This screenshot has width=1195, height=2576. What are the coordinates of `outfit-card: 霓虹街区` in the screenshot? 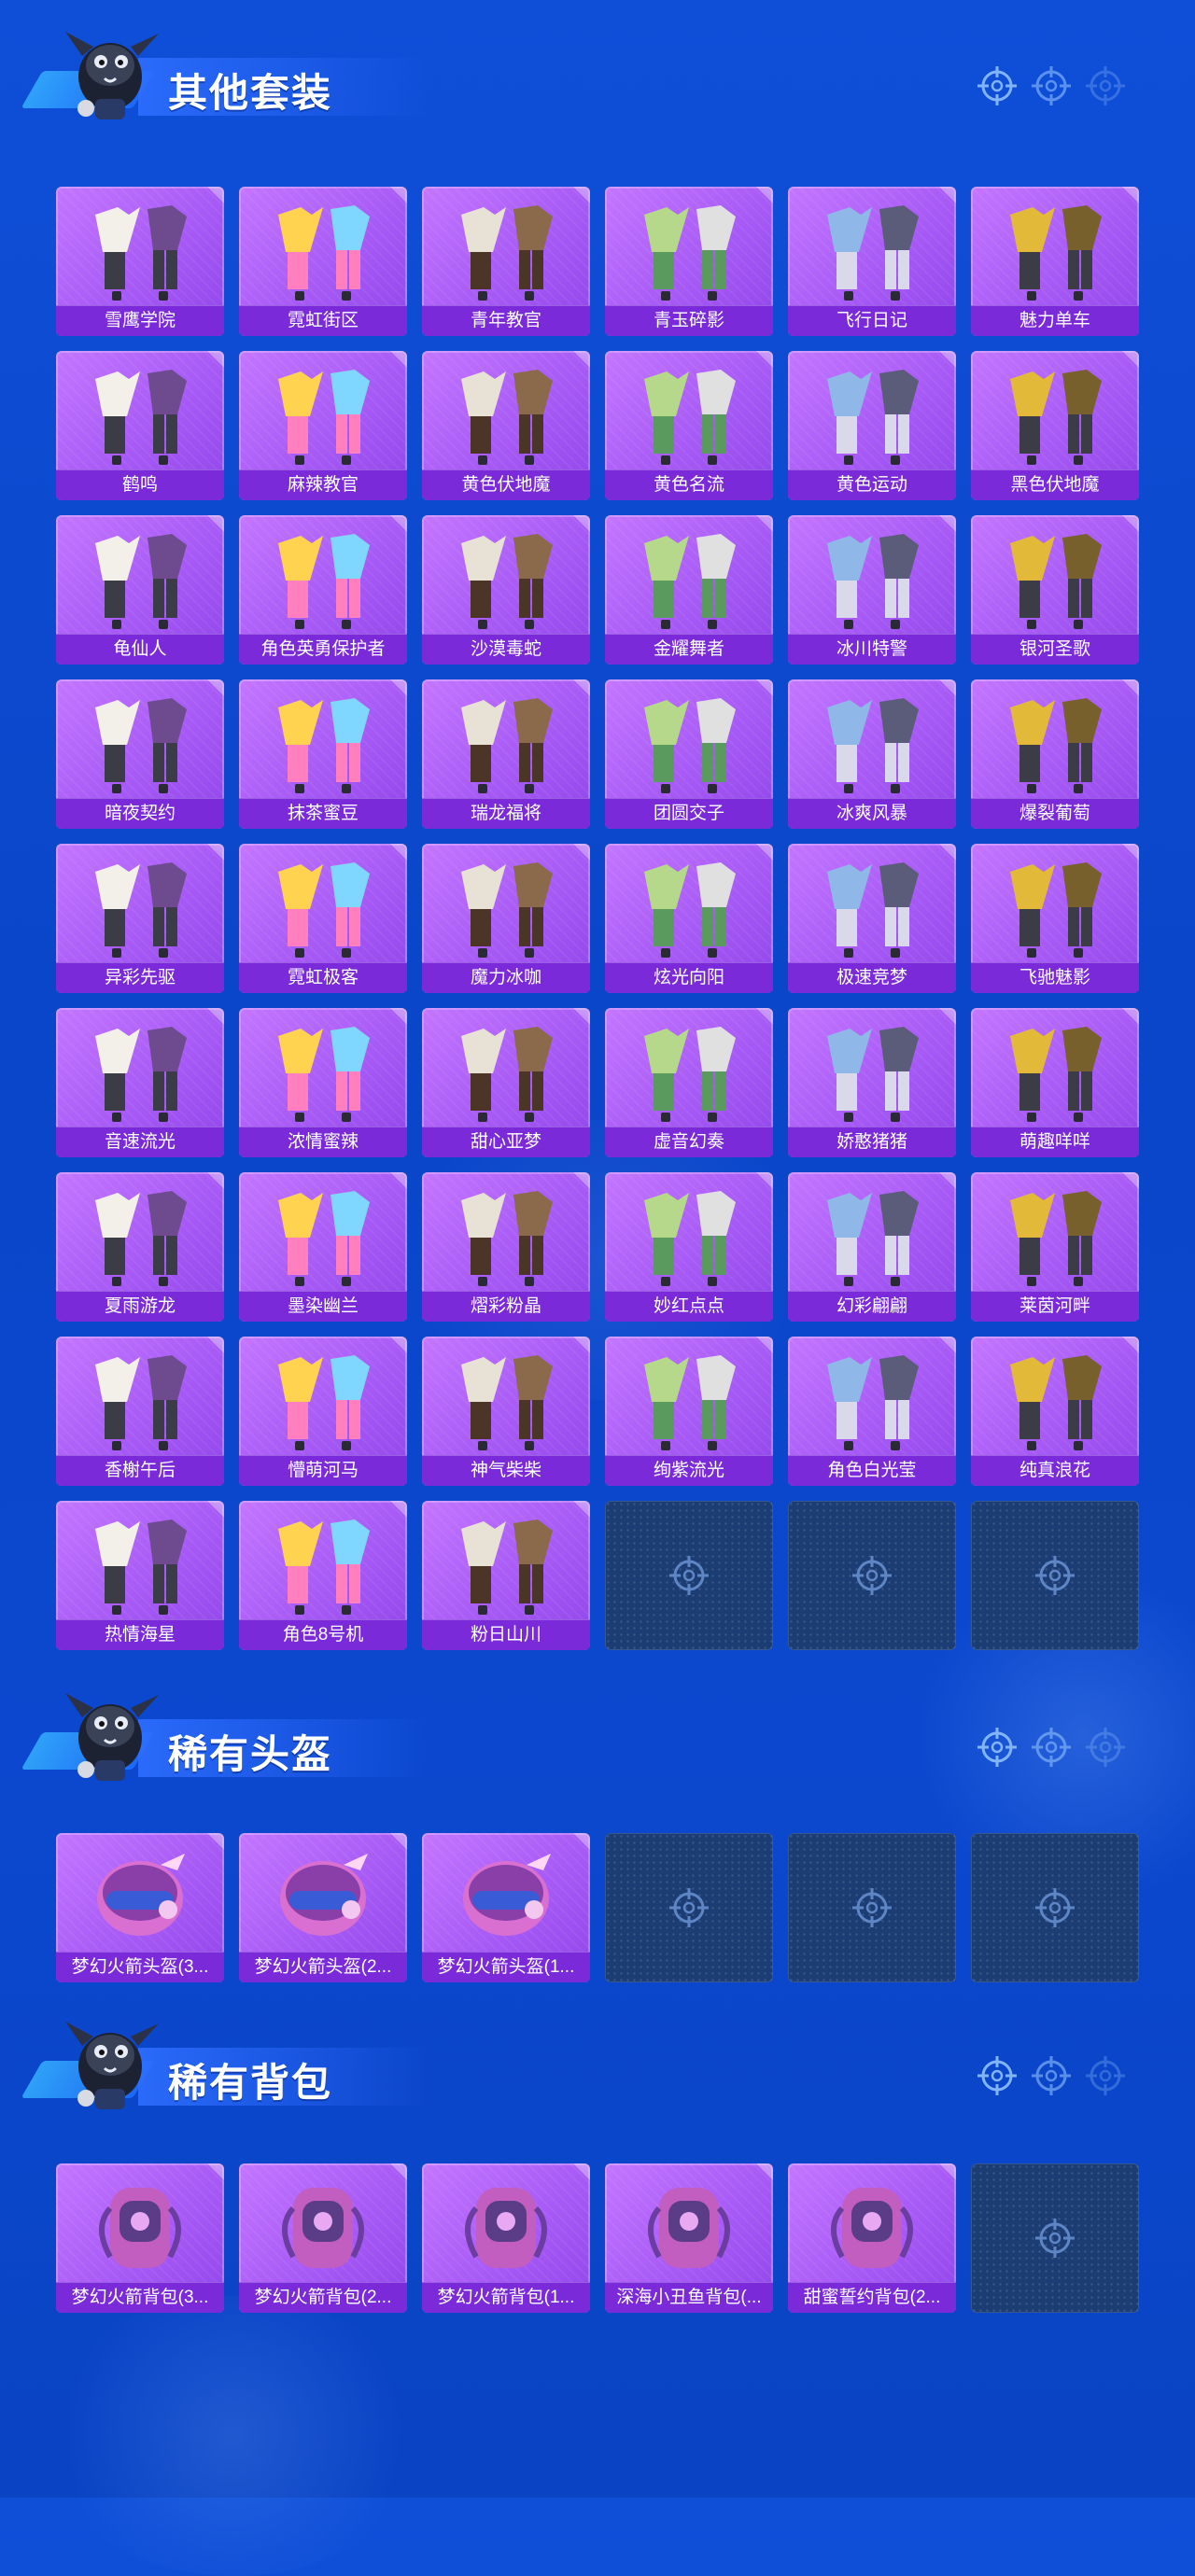 It's located at (323, 261).